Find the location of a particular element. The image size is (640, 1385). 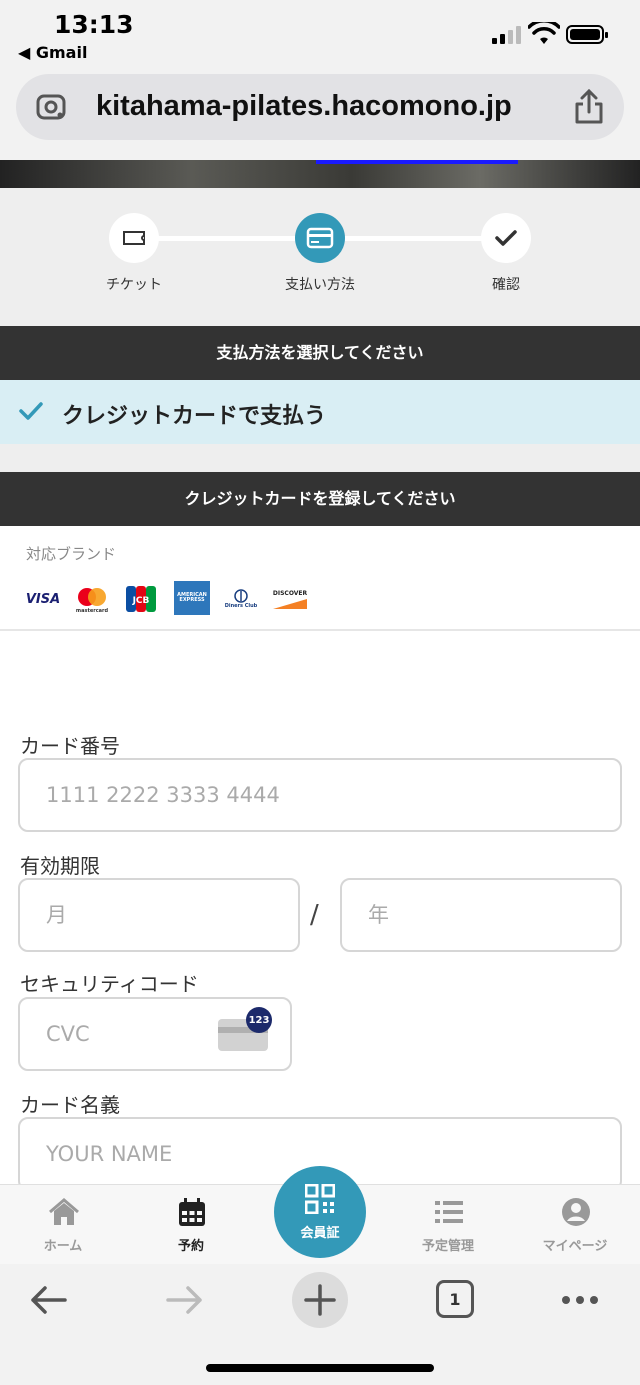

wifi-icon is located at coordinates (544, 33).